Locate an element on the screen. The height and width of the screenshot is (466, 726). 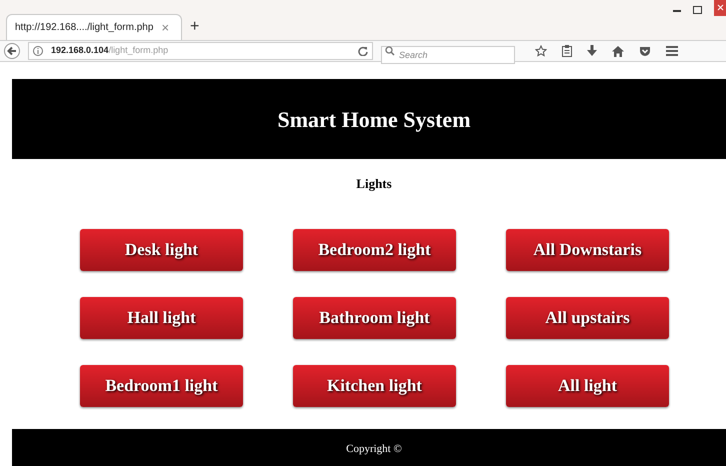
light-button: Bedroom2 light is located at coordinates (374, 250).